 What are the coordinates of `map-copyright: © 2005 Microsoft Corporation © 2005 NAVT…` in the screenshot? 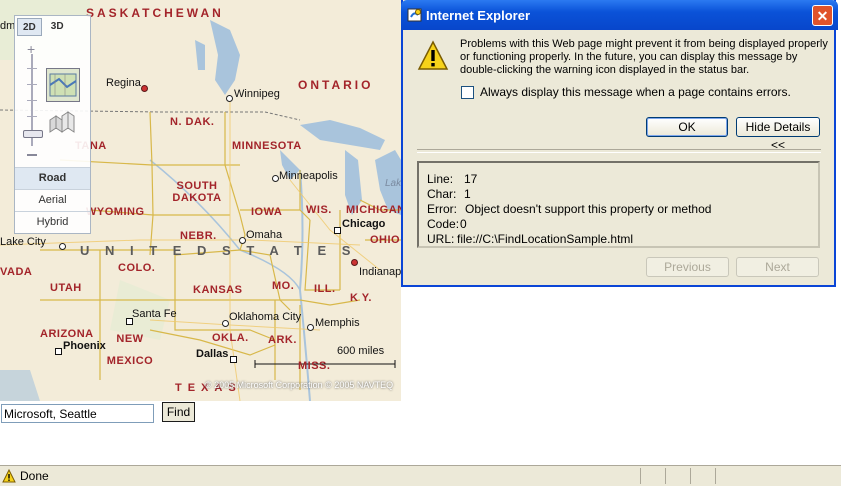 It's located at (299, 385).